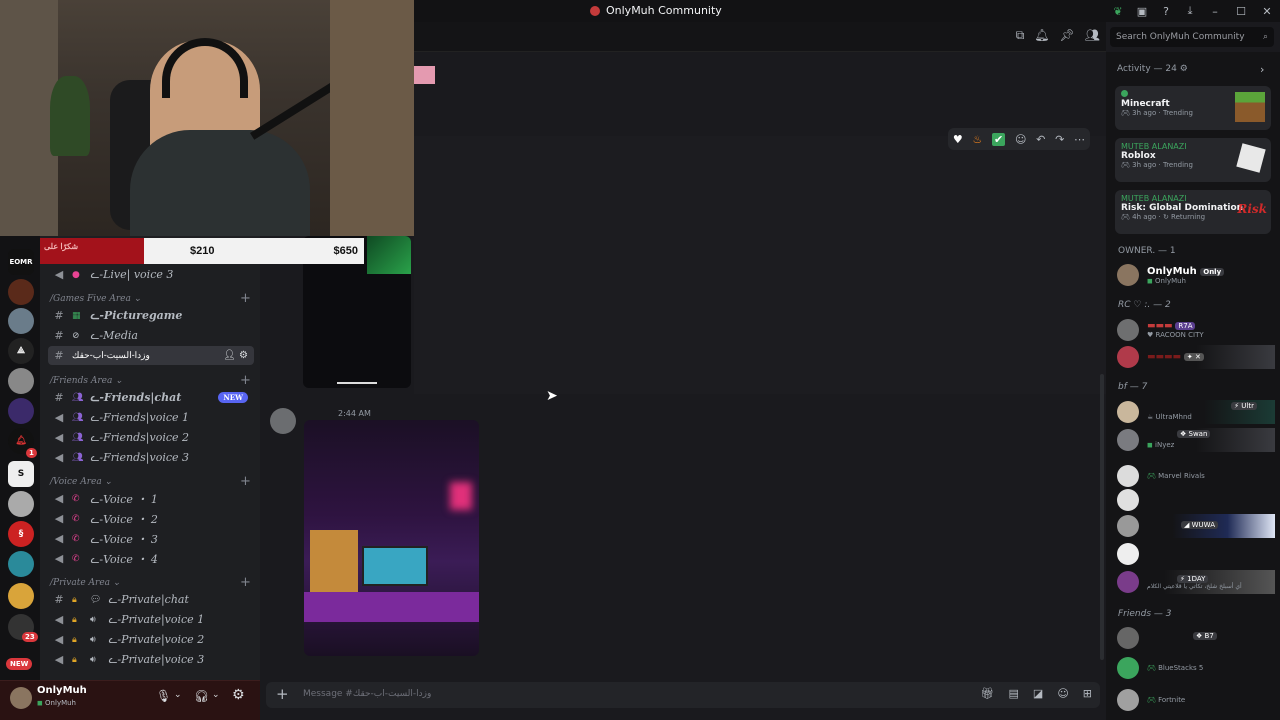 Image resolution: width=1280 pixels, height=720 pixels. What do you see at coordinates (1196, 357) in the screenshot?
I see `member-rc-2: ▬▬▬▬ ✦ ✕` at bounding box center [1196, 357].